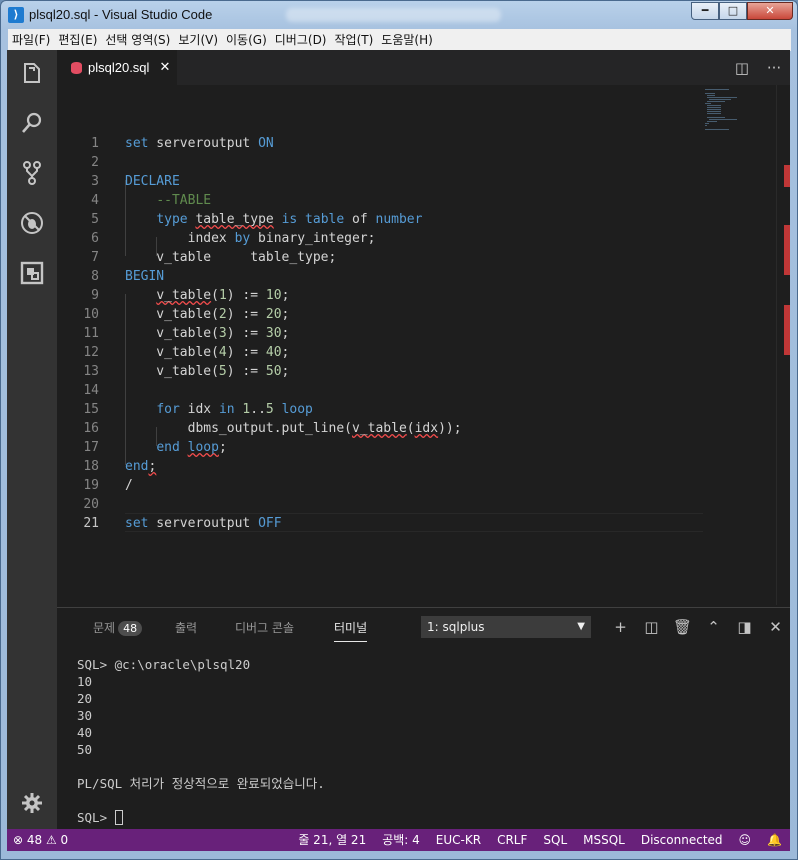 The image size is (798, 860). Describe the element at coordinates (201, 783) in the screenshot. I see `terminal-line: PL/SQL 처리가 정상적으로 완료되었습니다.` at that location.